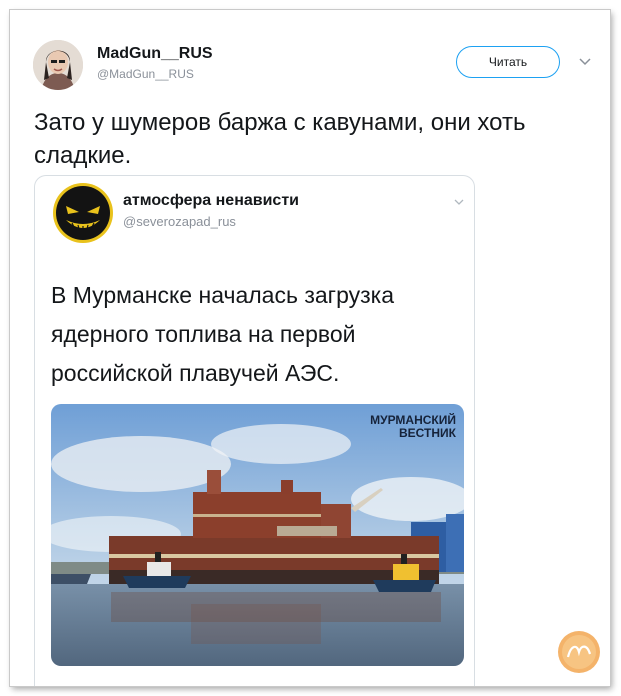 Image resolution: width=621 pixels, height=696 pixels. I want to click on quoted-chevron-down-icon, so click(459, 202).